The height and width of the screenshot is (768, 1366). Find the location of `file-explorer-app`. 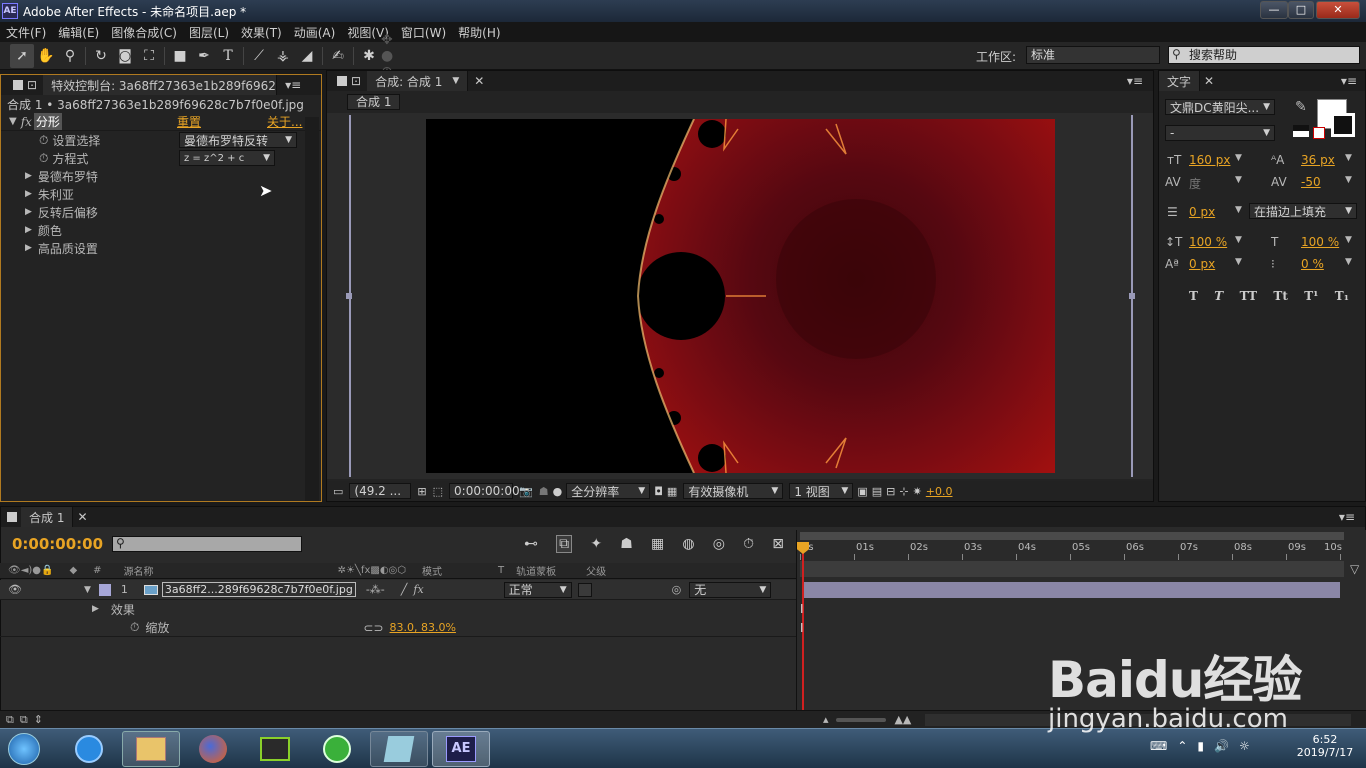

file-explorer-app is located at coordinates (151, 749).